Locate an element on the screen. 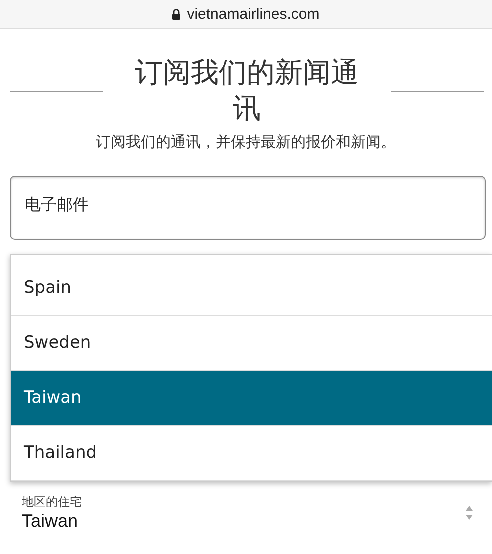  dropdown-option: Spain is located at coordinates (251, 288).